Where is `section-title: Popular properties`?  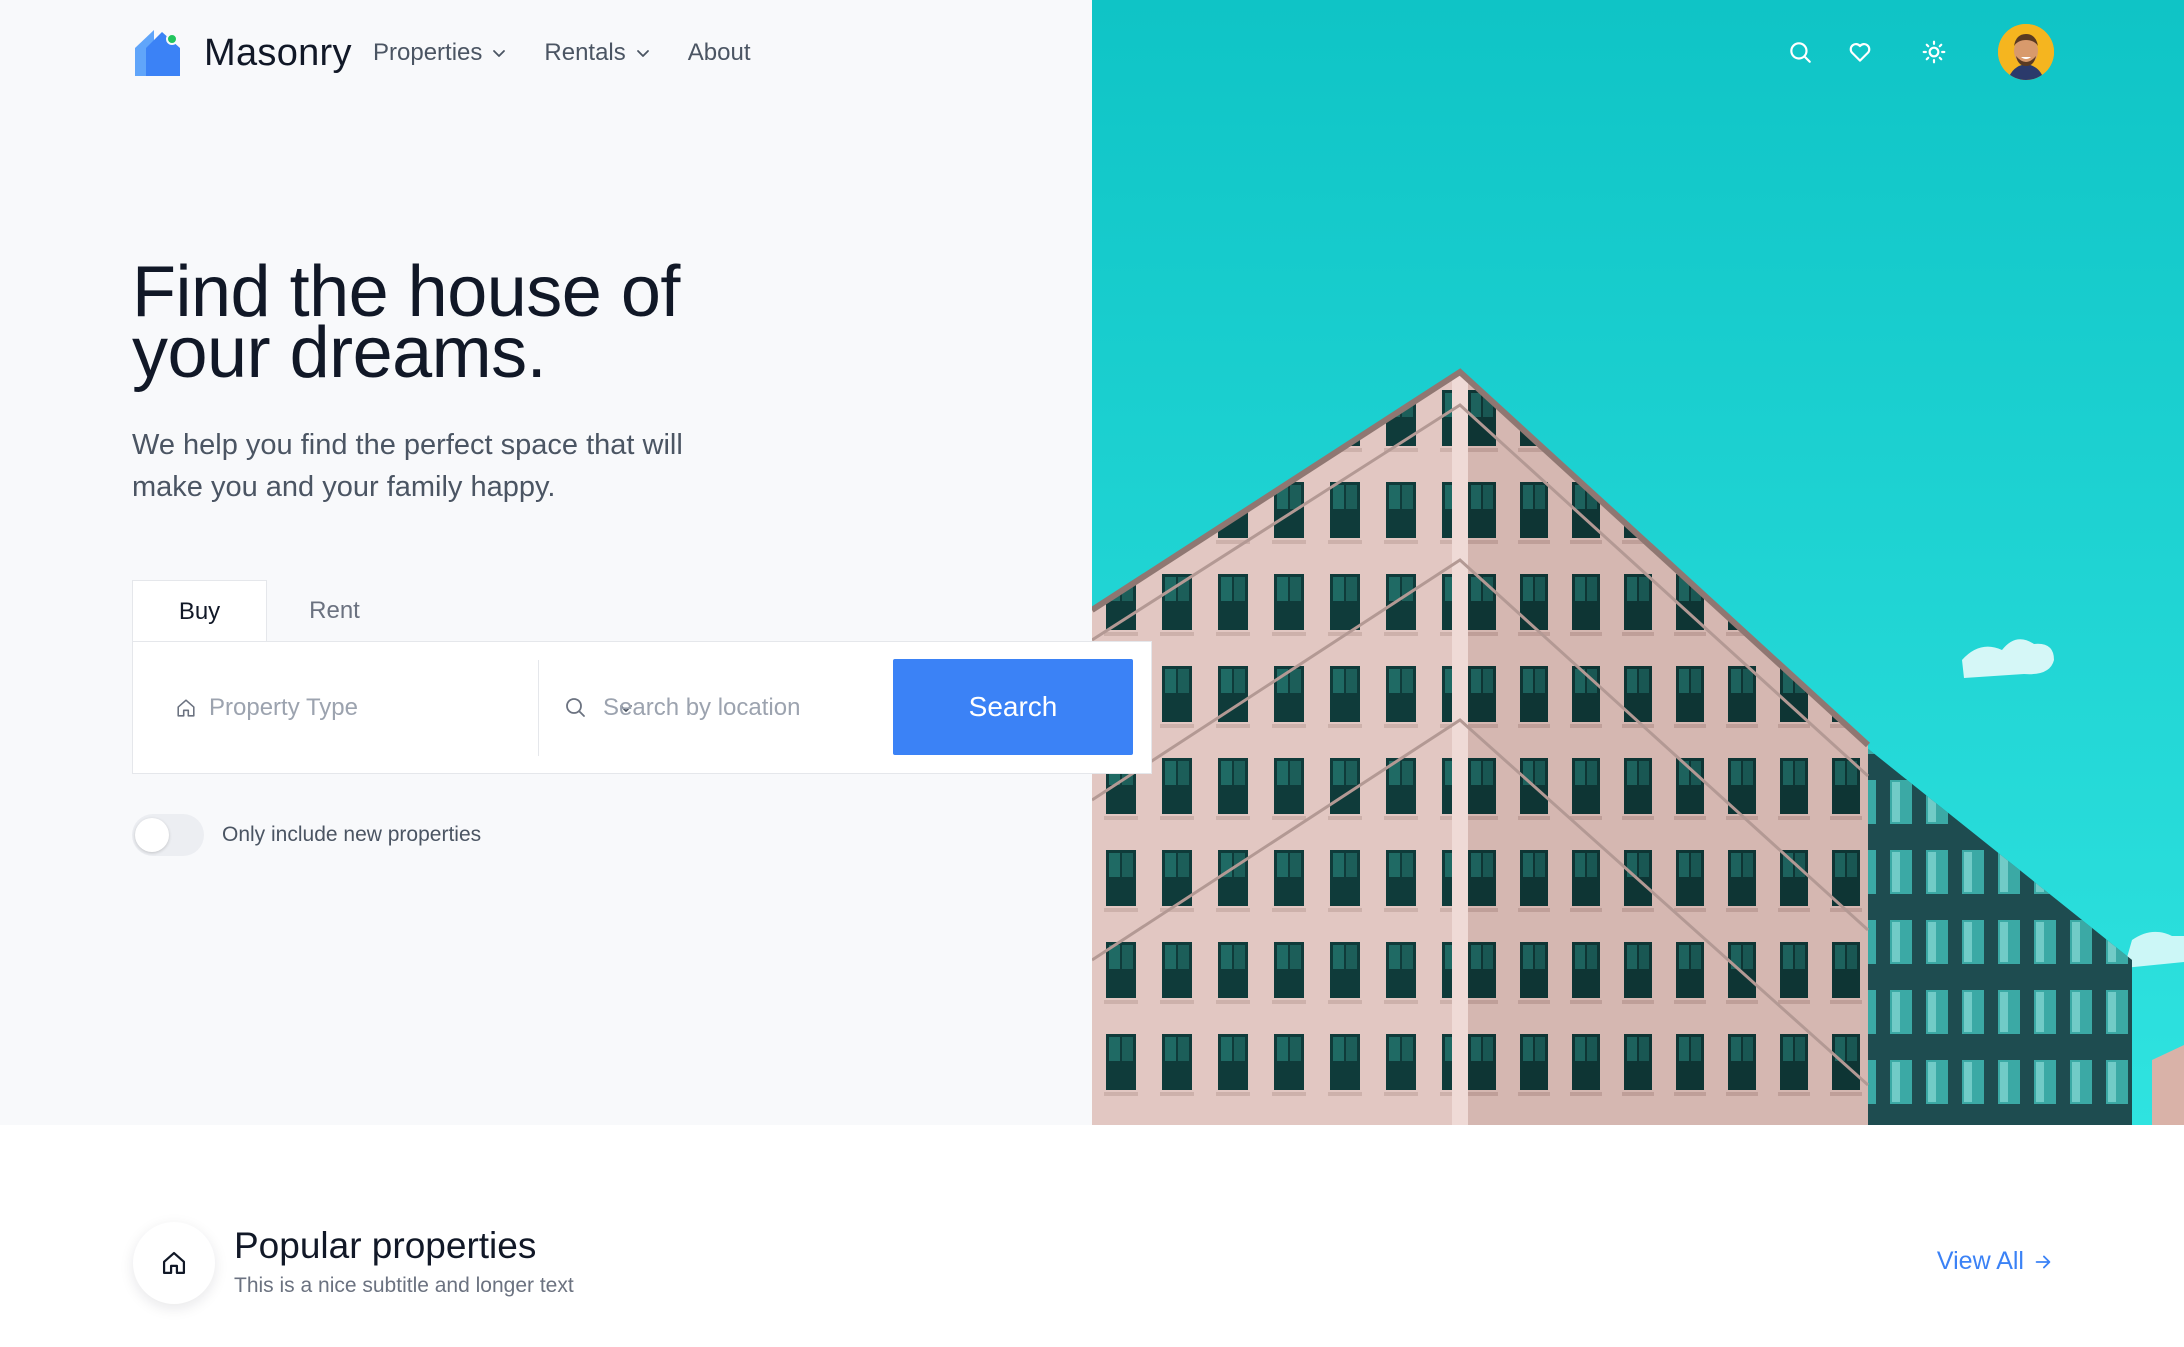 section-title: Popular properties is located at coordinates (385, 1245).